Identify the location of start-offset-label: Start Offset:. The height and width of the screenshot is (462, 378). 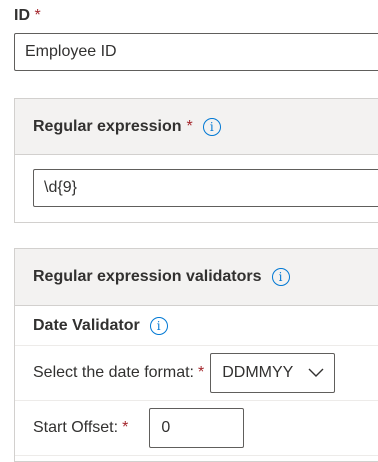
(76, 427).